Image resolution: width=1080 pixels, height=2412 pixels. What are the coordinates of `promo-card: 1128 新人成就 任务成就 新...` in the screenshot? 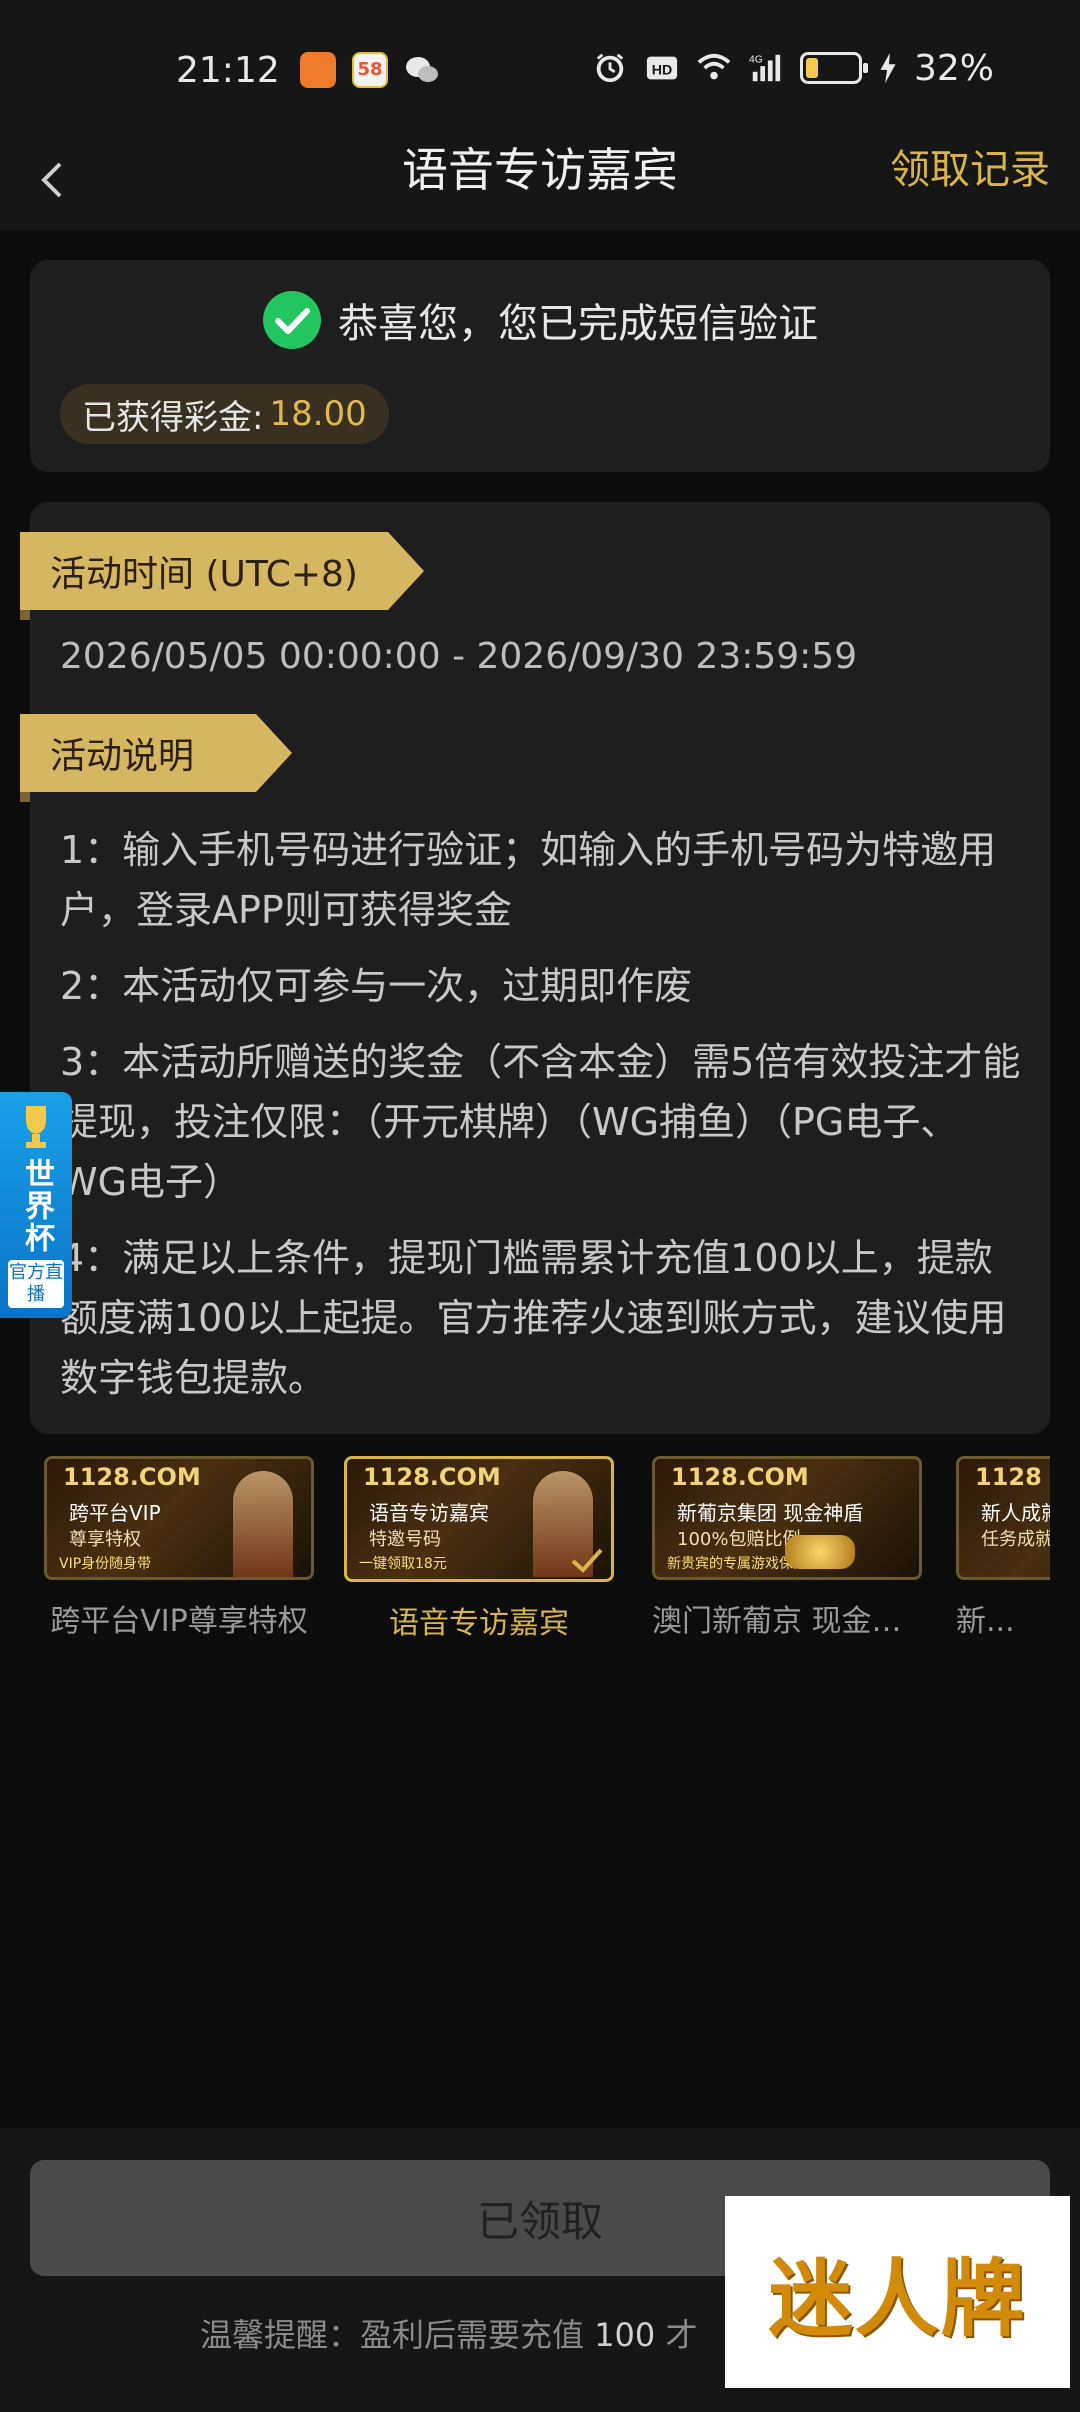 It's located at (1003, 1548).